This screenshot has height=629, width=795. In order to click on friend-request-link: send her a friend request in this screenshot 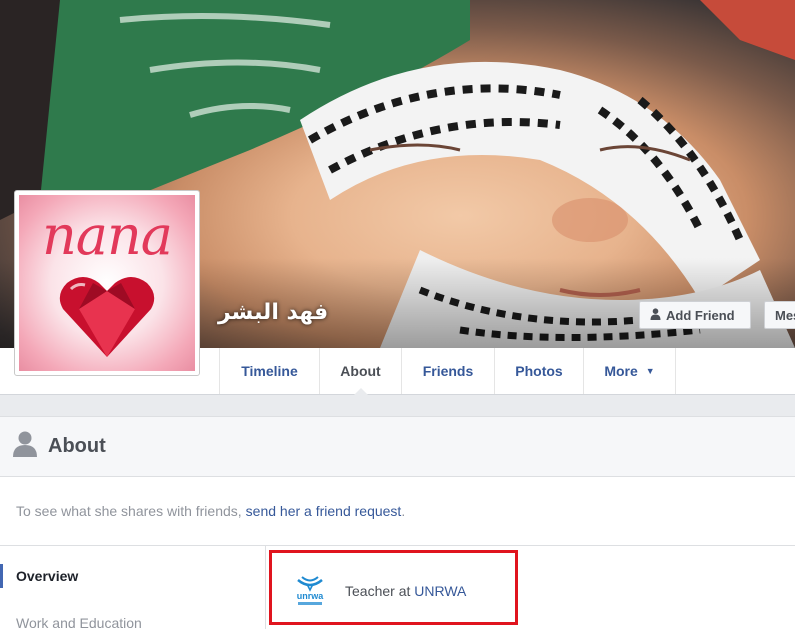, I will do `click(324, 511)`.